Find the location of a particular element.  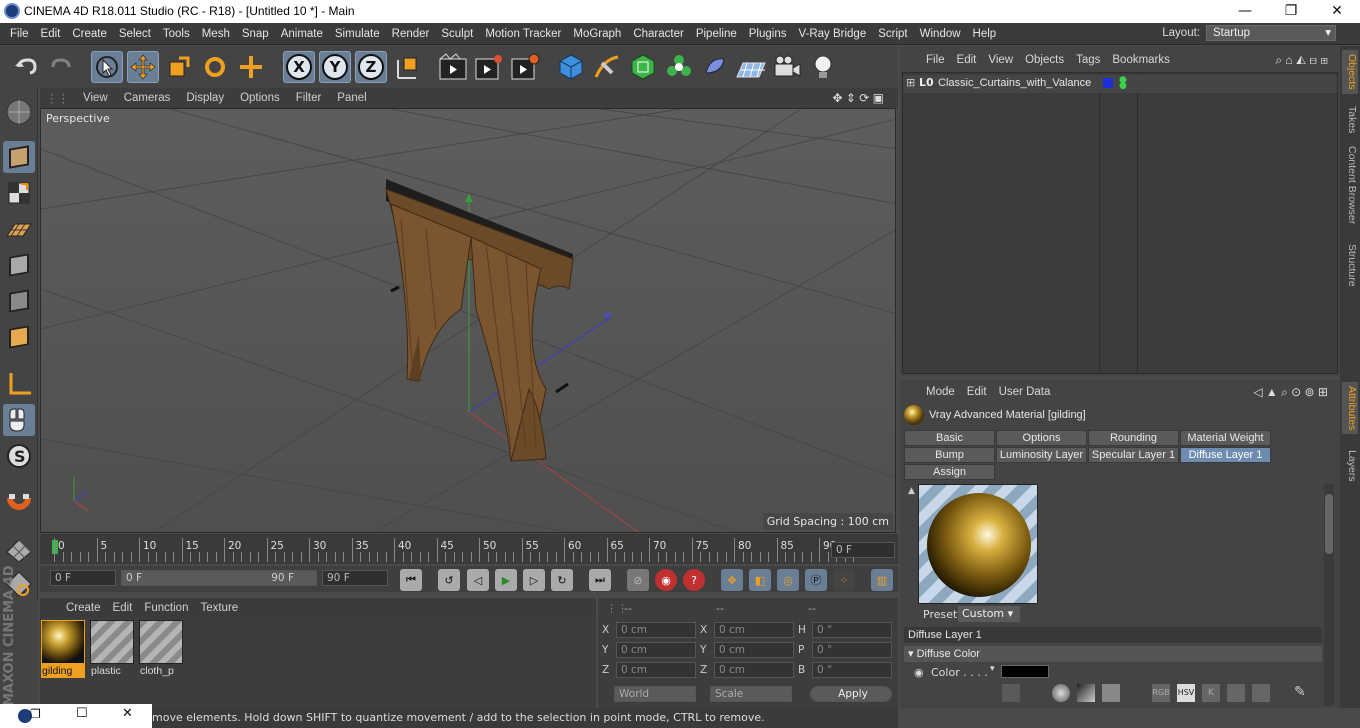

light-icon is located at coordinates (823, 67).